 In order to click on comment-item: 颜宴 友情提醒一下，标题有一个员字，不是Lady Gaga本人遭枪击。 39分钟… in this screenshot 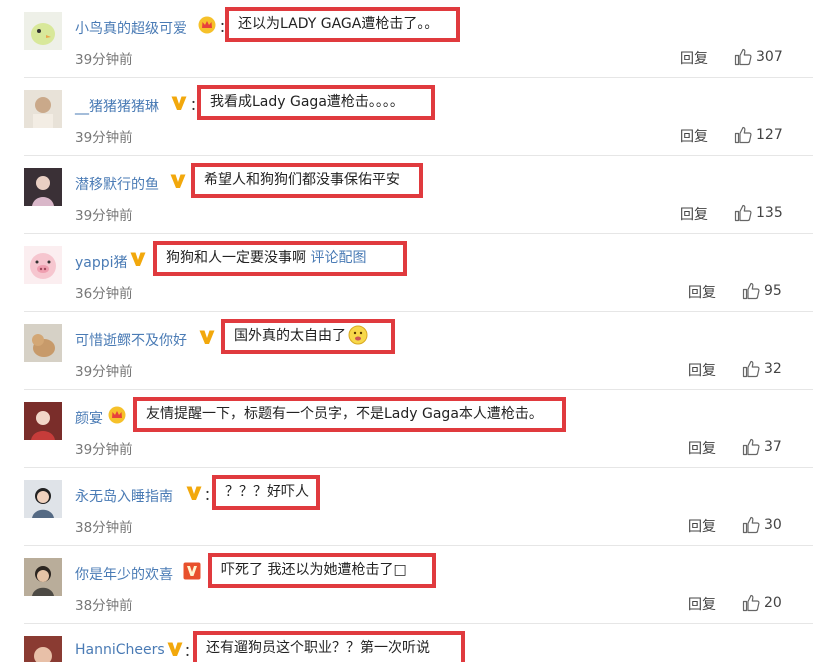, I will do `click(406, 429)`.